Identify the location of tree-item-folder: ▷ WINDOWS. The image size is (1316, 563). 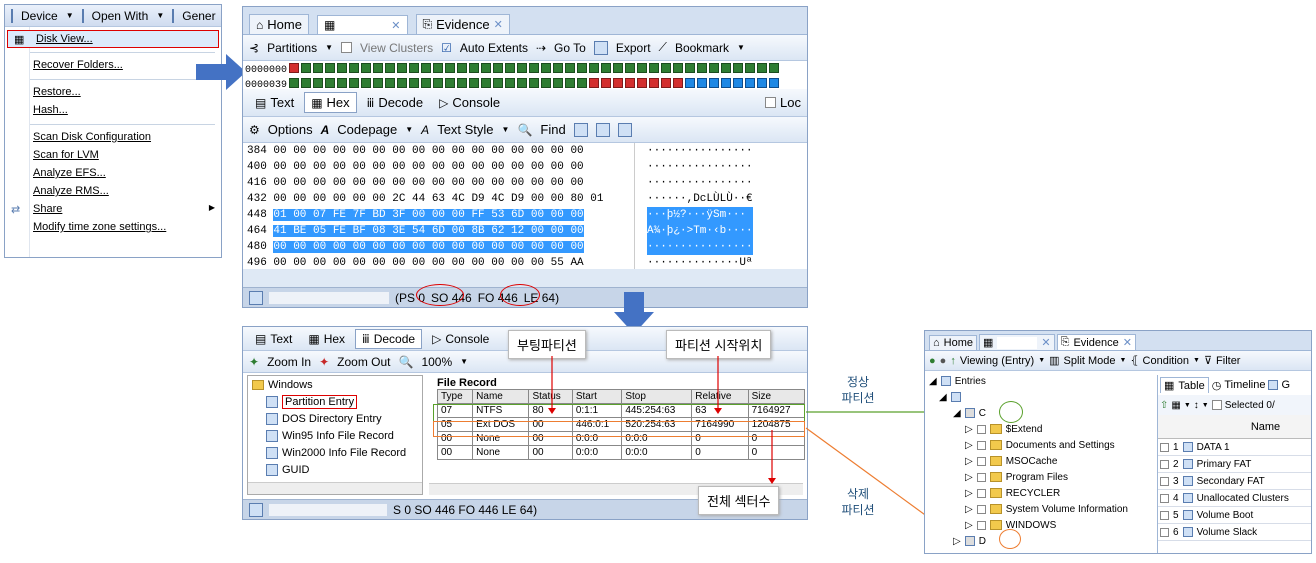
(1040, 525).